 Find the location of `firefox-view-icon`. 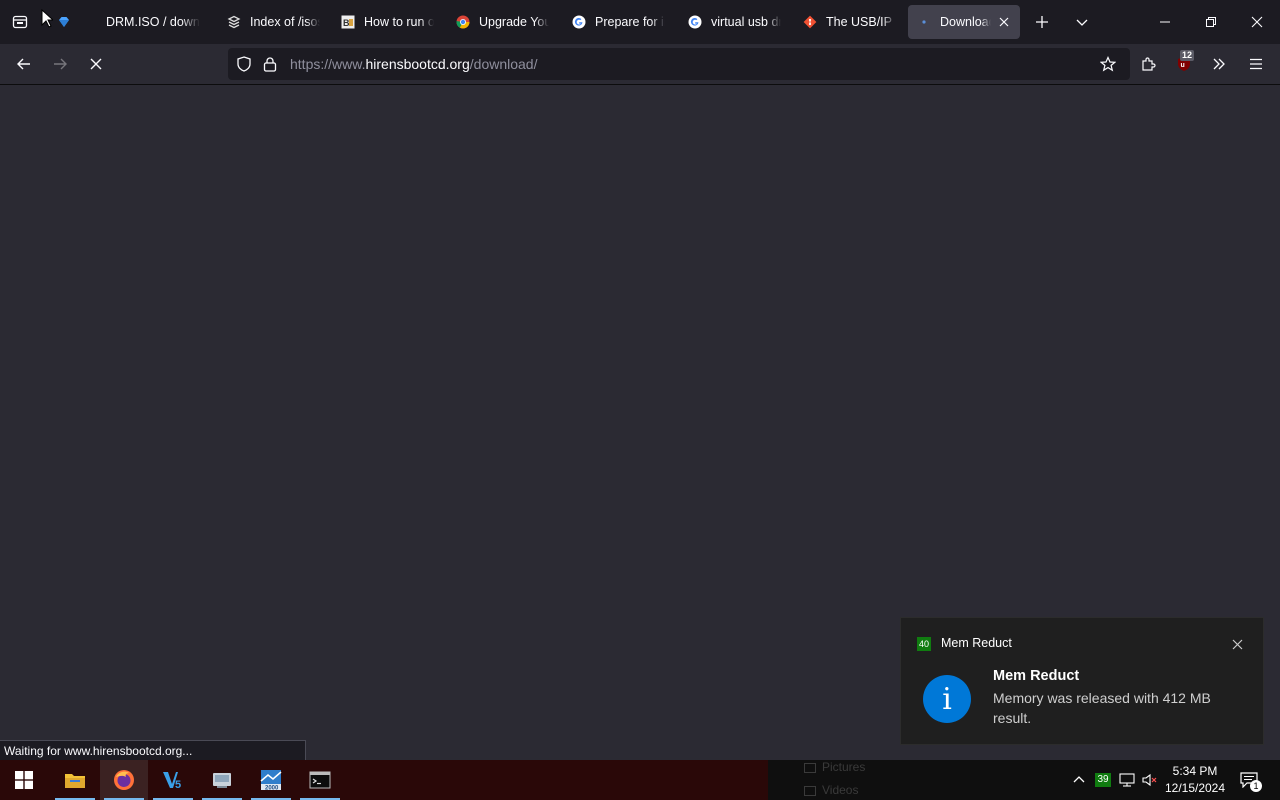

firefox-view-icon is located at coordinates (20, 22).